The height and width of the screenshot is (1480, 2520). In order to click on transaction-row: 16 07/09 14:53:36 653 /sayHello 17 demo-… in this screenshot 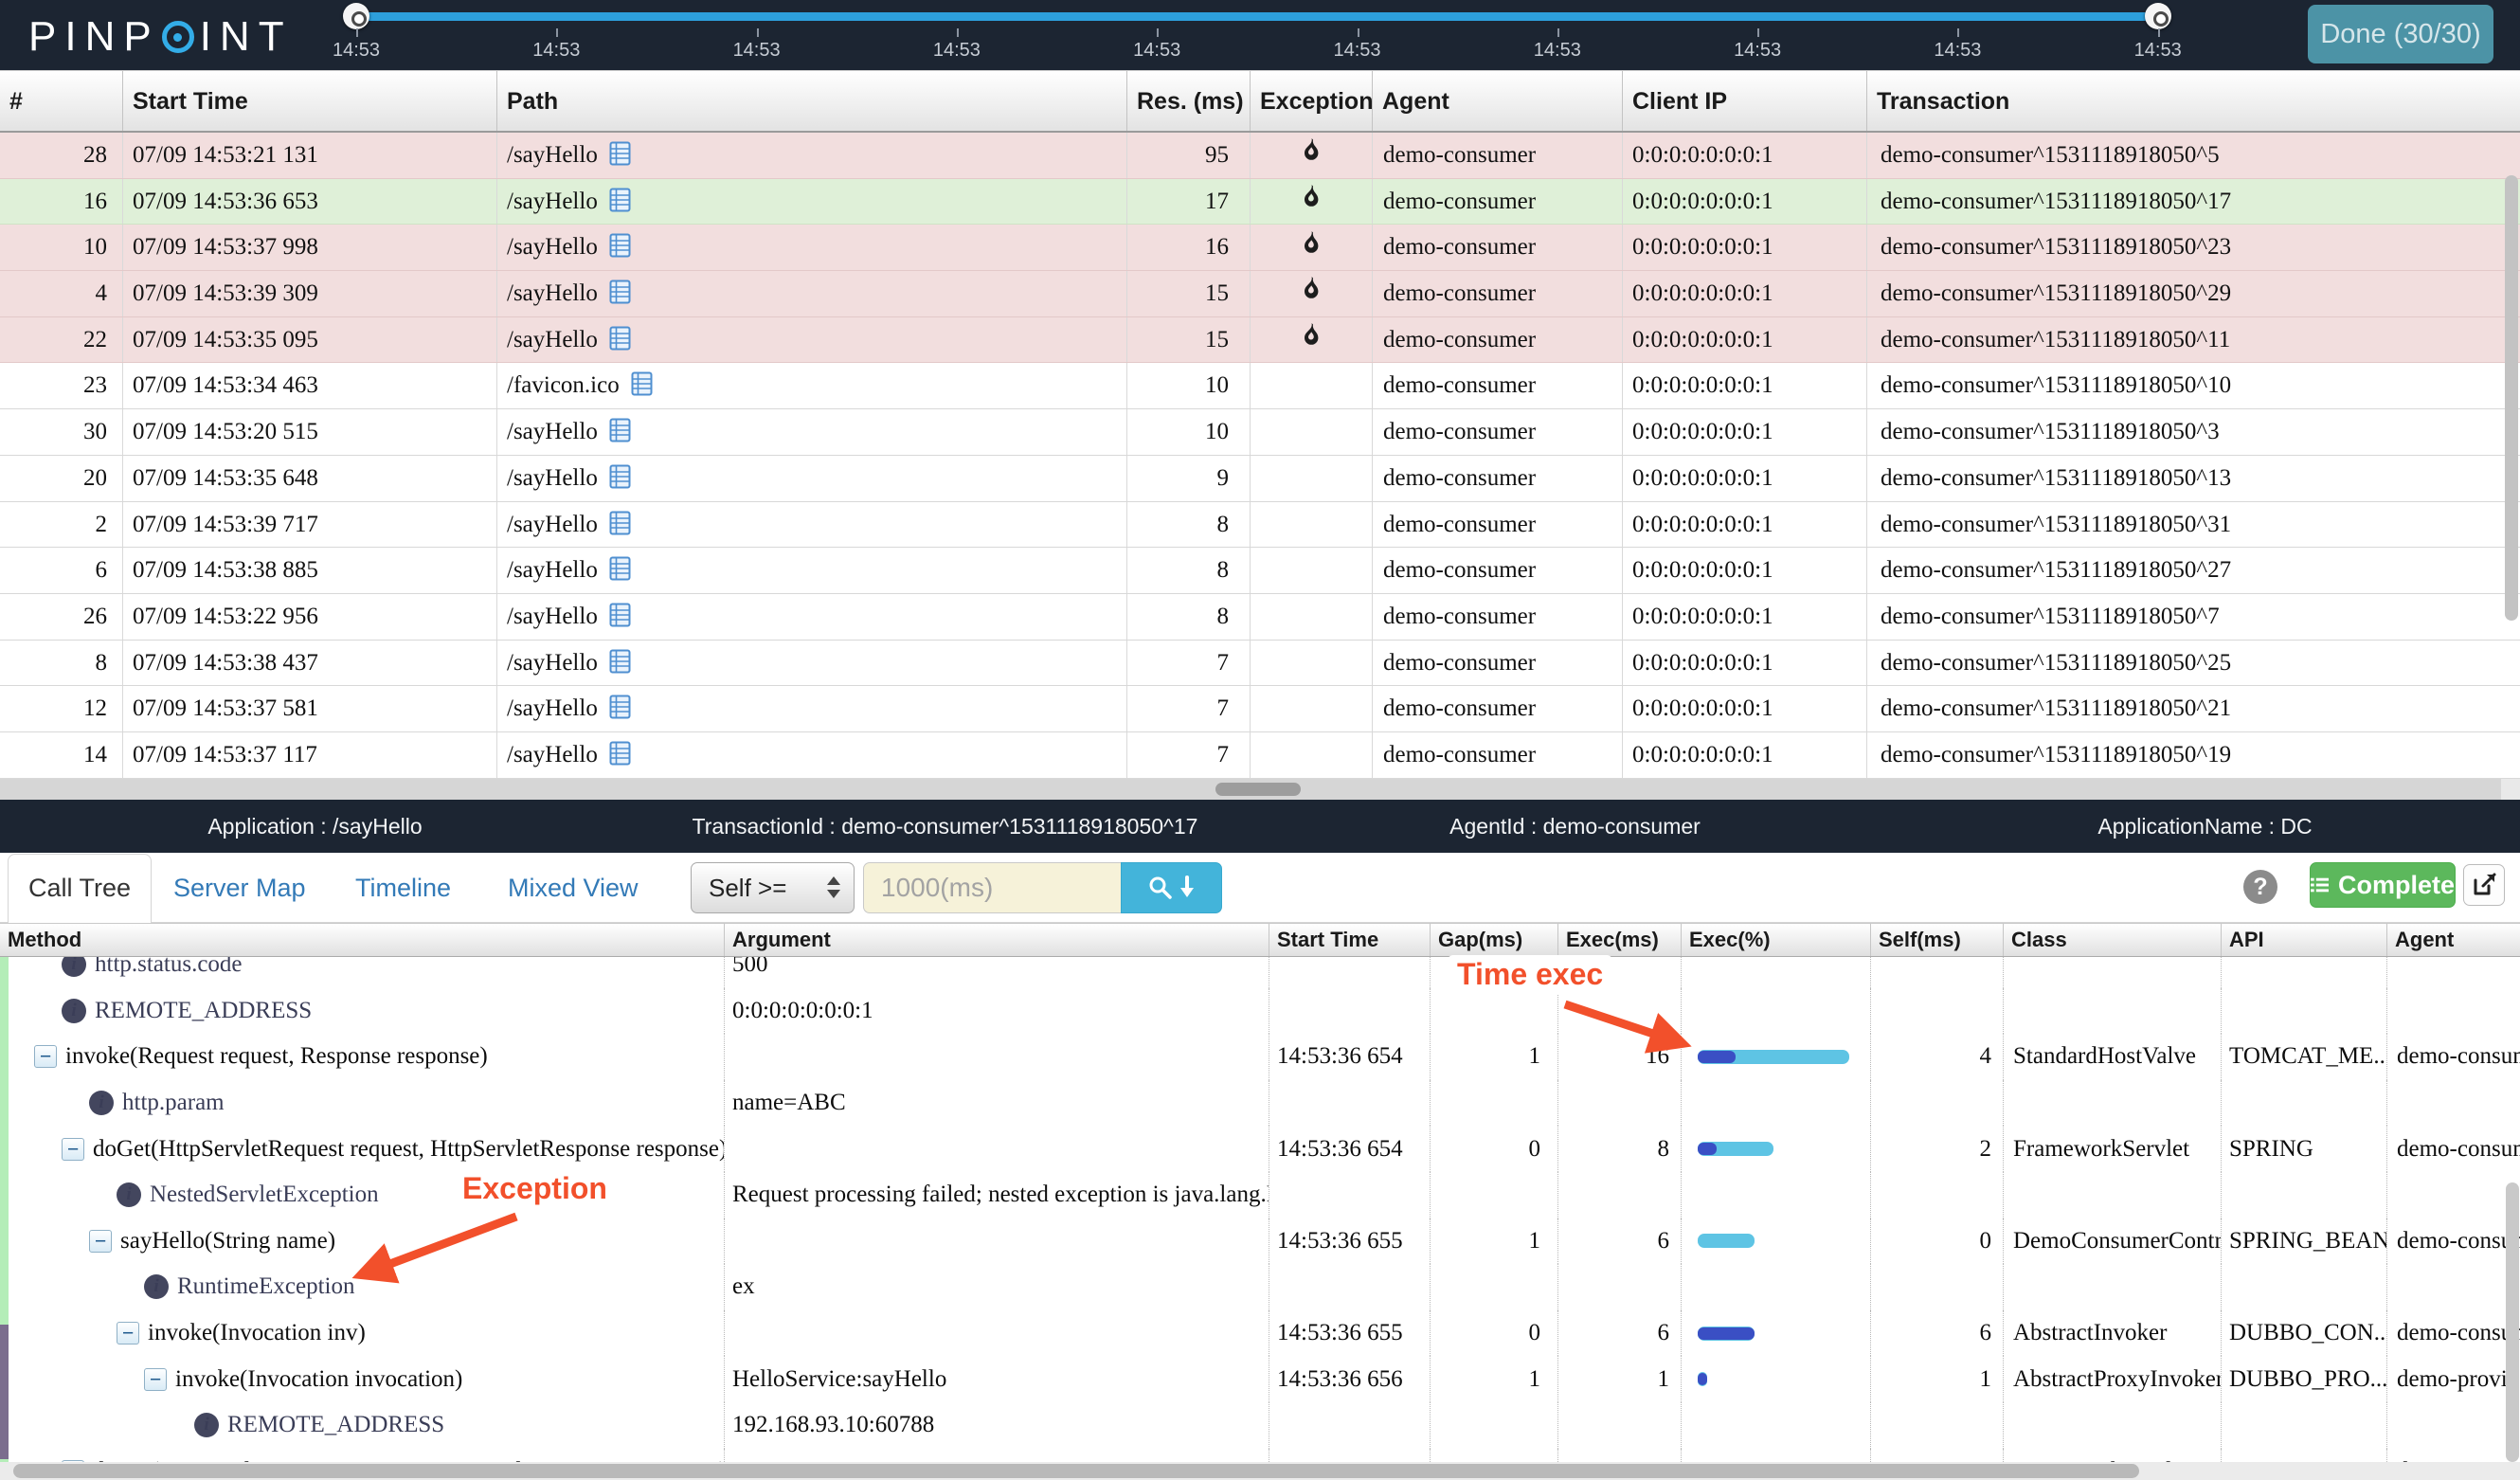, I will do `click(1260, 202)`.